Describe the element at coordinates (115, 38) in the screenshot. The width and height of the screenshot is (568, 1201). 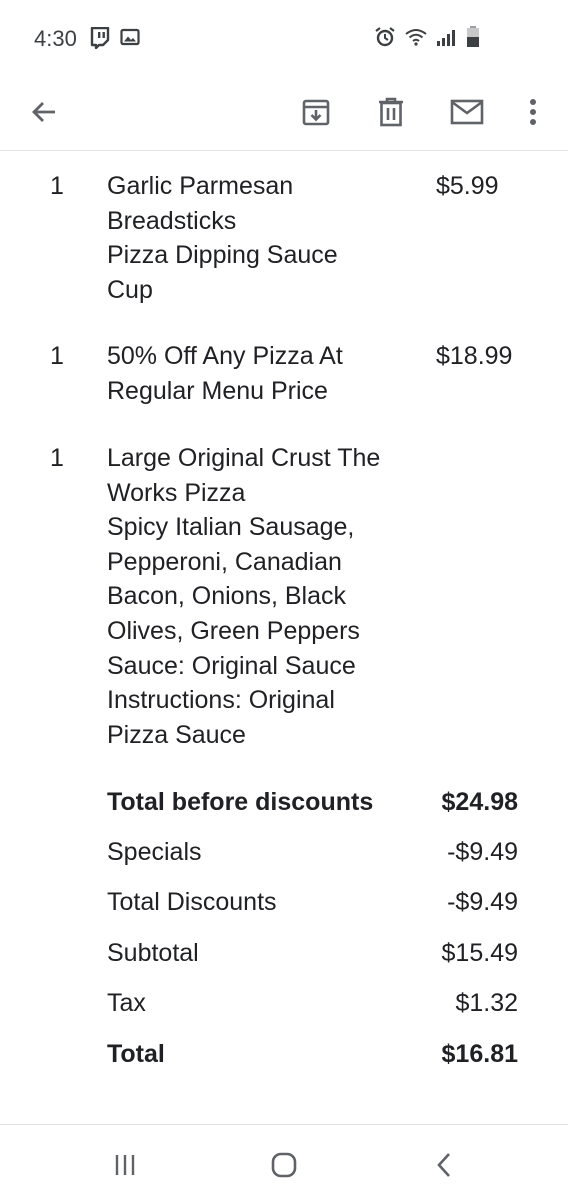
I see `notification-icons` at that location.